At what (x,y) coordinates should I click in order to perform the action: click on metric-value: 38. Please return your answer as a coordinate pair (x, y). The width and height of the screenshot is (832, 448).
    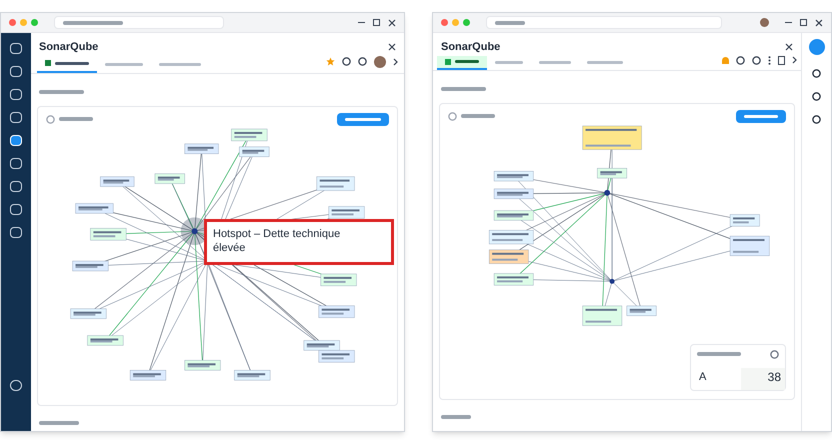
    Looking at the image, I should click on (763, 379).